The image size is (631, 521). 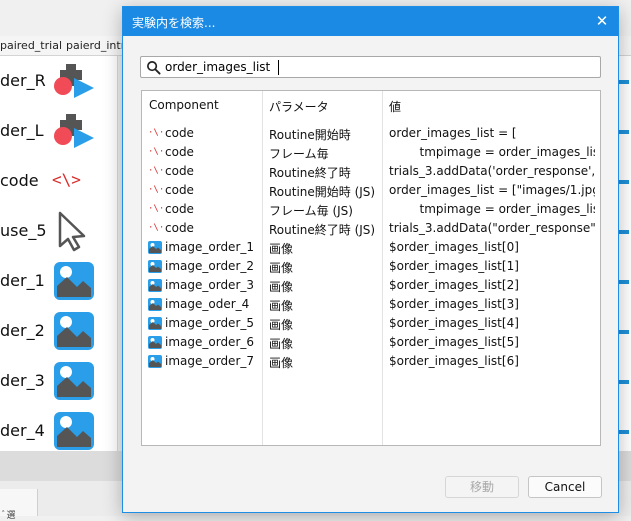 I want to click on table-row: image_order_7 画像 $order_images_list[6], so click(x=371, y=361).